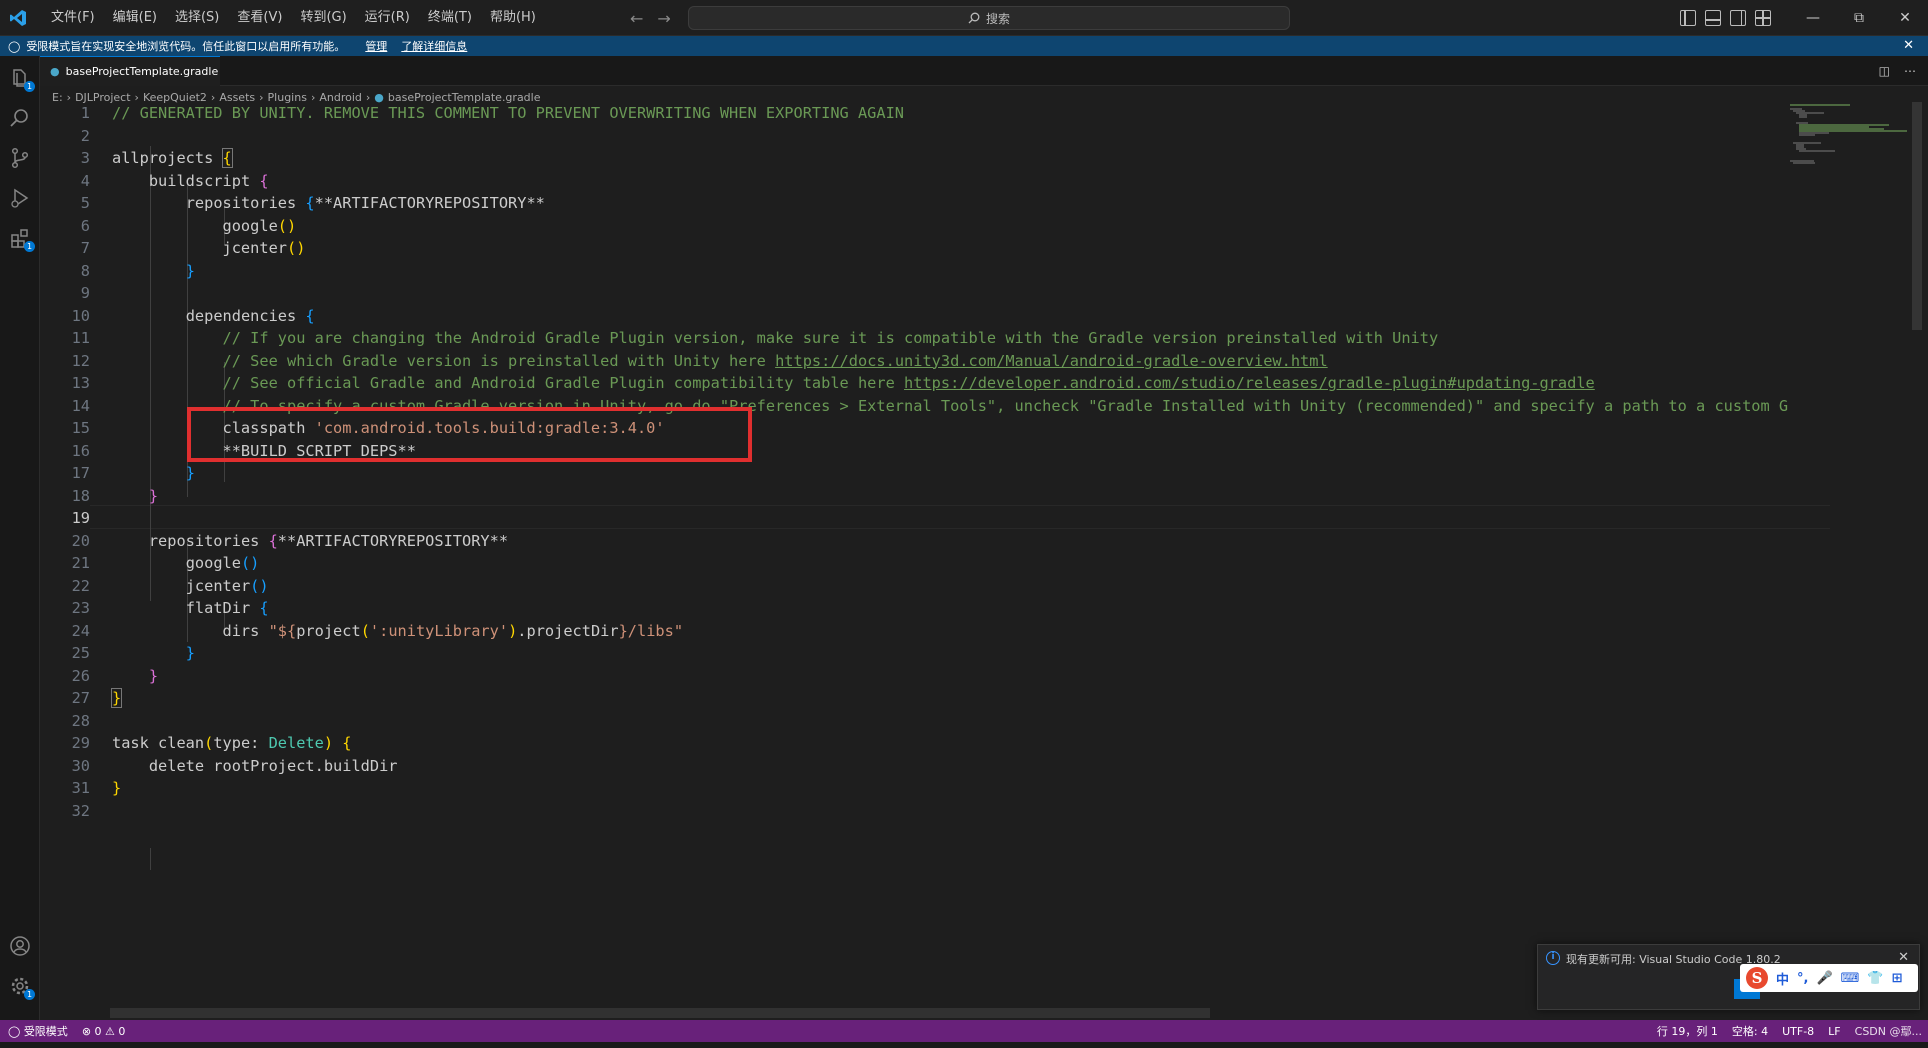 The image size is (1928, 1048). Describe the element at coordinates (1750, 1031) in the screenshot. I see `indentation-status: 空格: 4` at that location.